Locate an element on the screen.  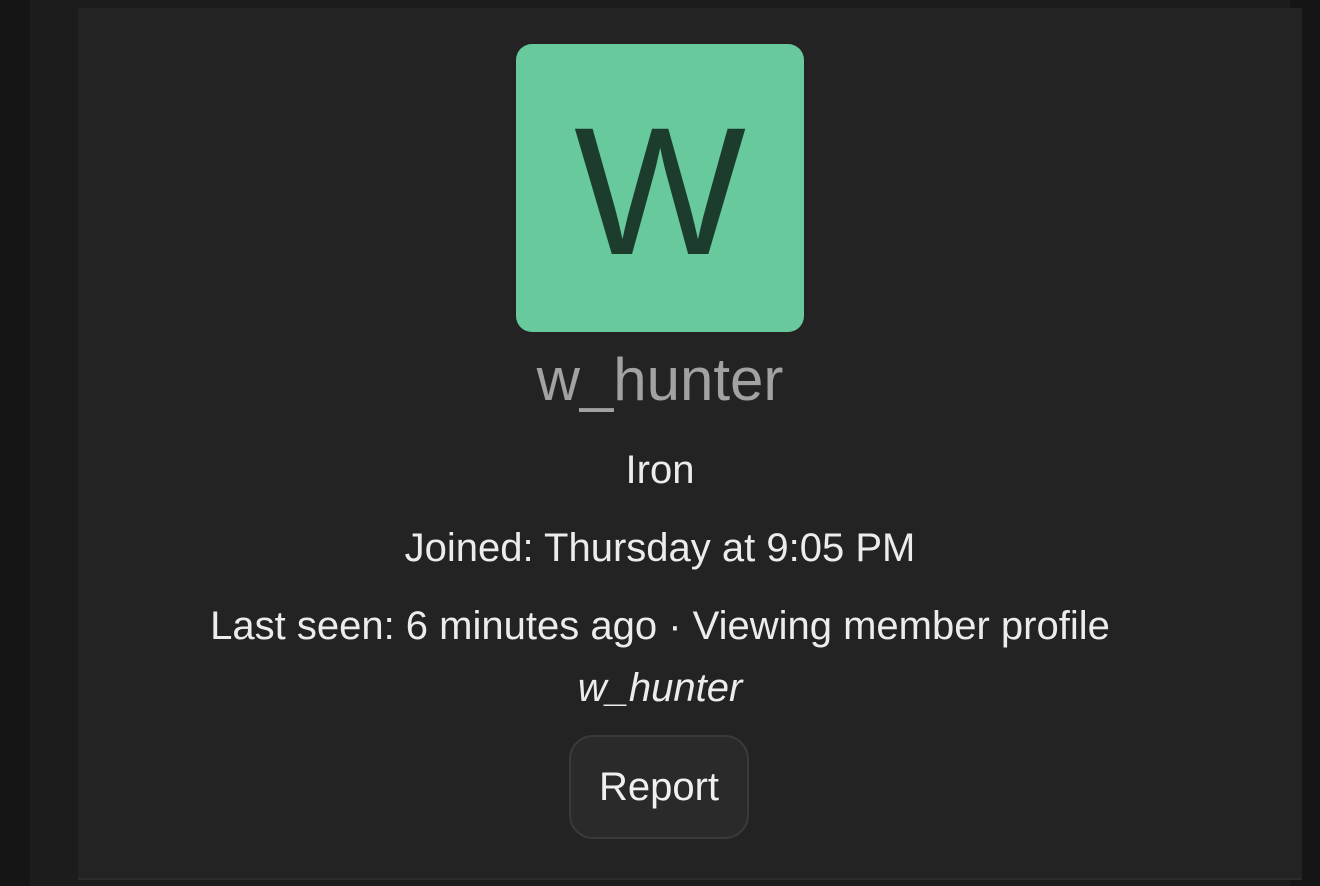
joined-date: Joined: Thursday at 9:05 PM is located at coordinates (660, 548).